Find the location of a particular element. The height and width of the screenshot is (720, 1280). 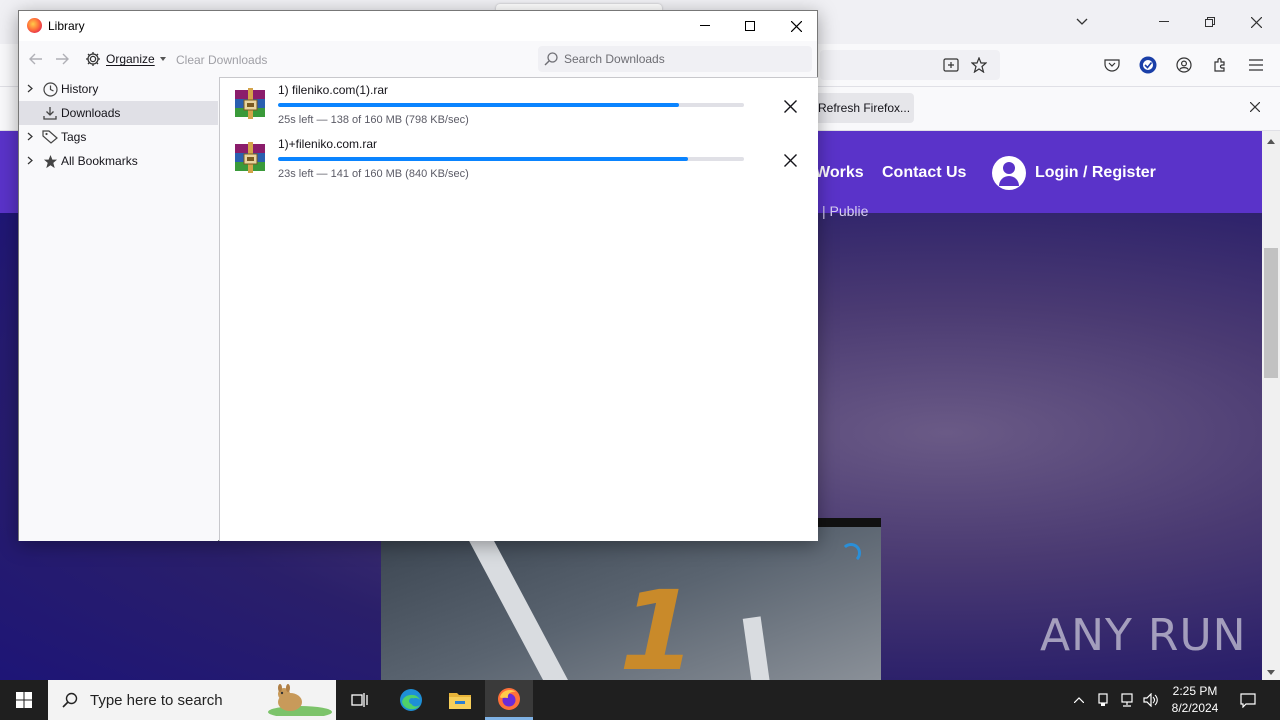

sidebar-item-label: All Bookmarks is located at coordinates (99, 161).